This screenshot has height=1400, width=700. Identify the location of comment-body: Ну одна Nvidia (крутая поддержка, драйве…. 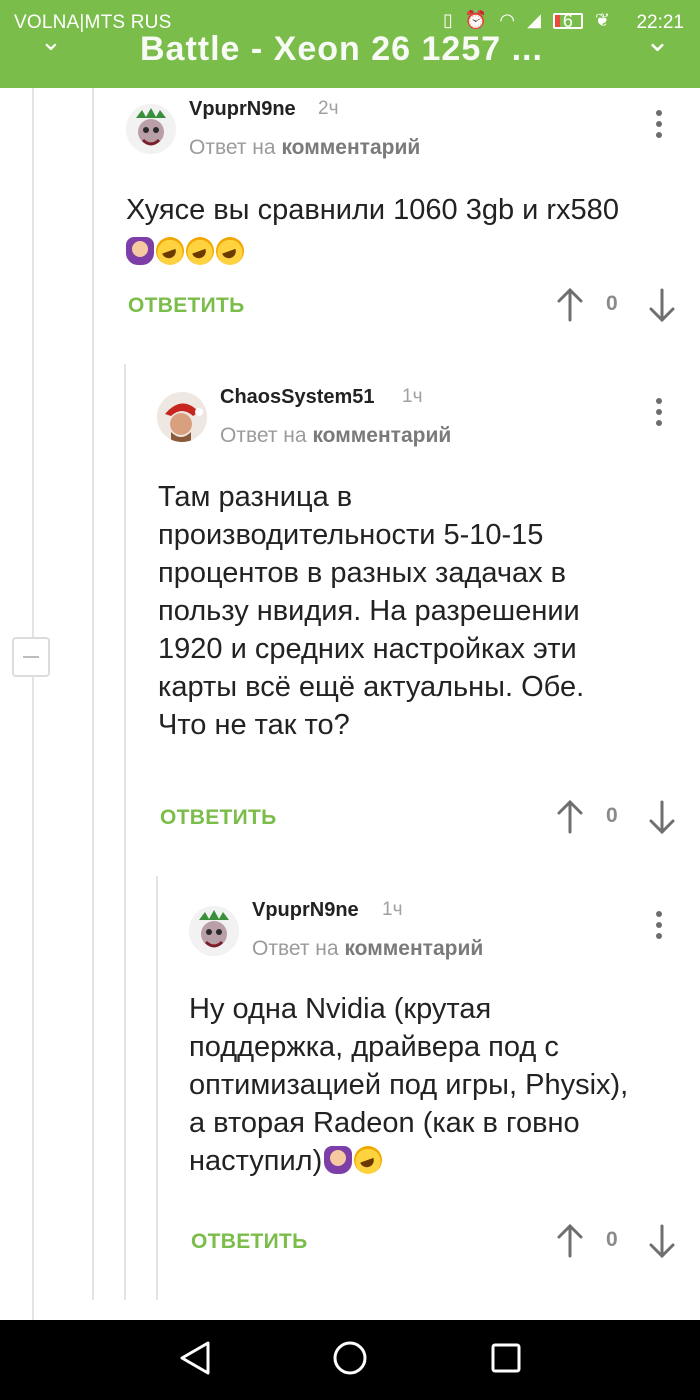
(436, 1085).